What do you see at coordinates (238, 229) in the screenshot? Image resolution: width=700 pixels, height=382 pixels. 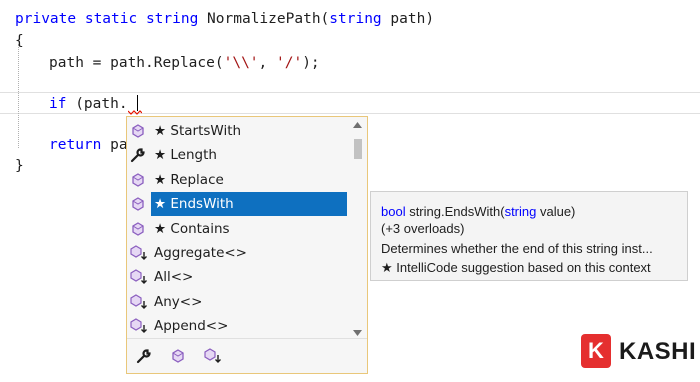 I see `completion-item: ★ Contains` at bounding box center [238, 229].